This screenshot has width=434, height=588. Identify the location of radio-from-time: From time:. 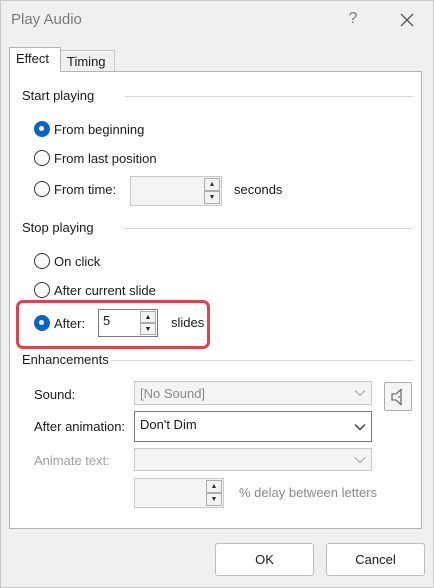
(75, 189).